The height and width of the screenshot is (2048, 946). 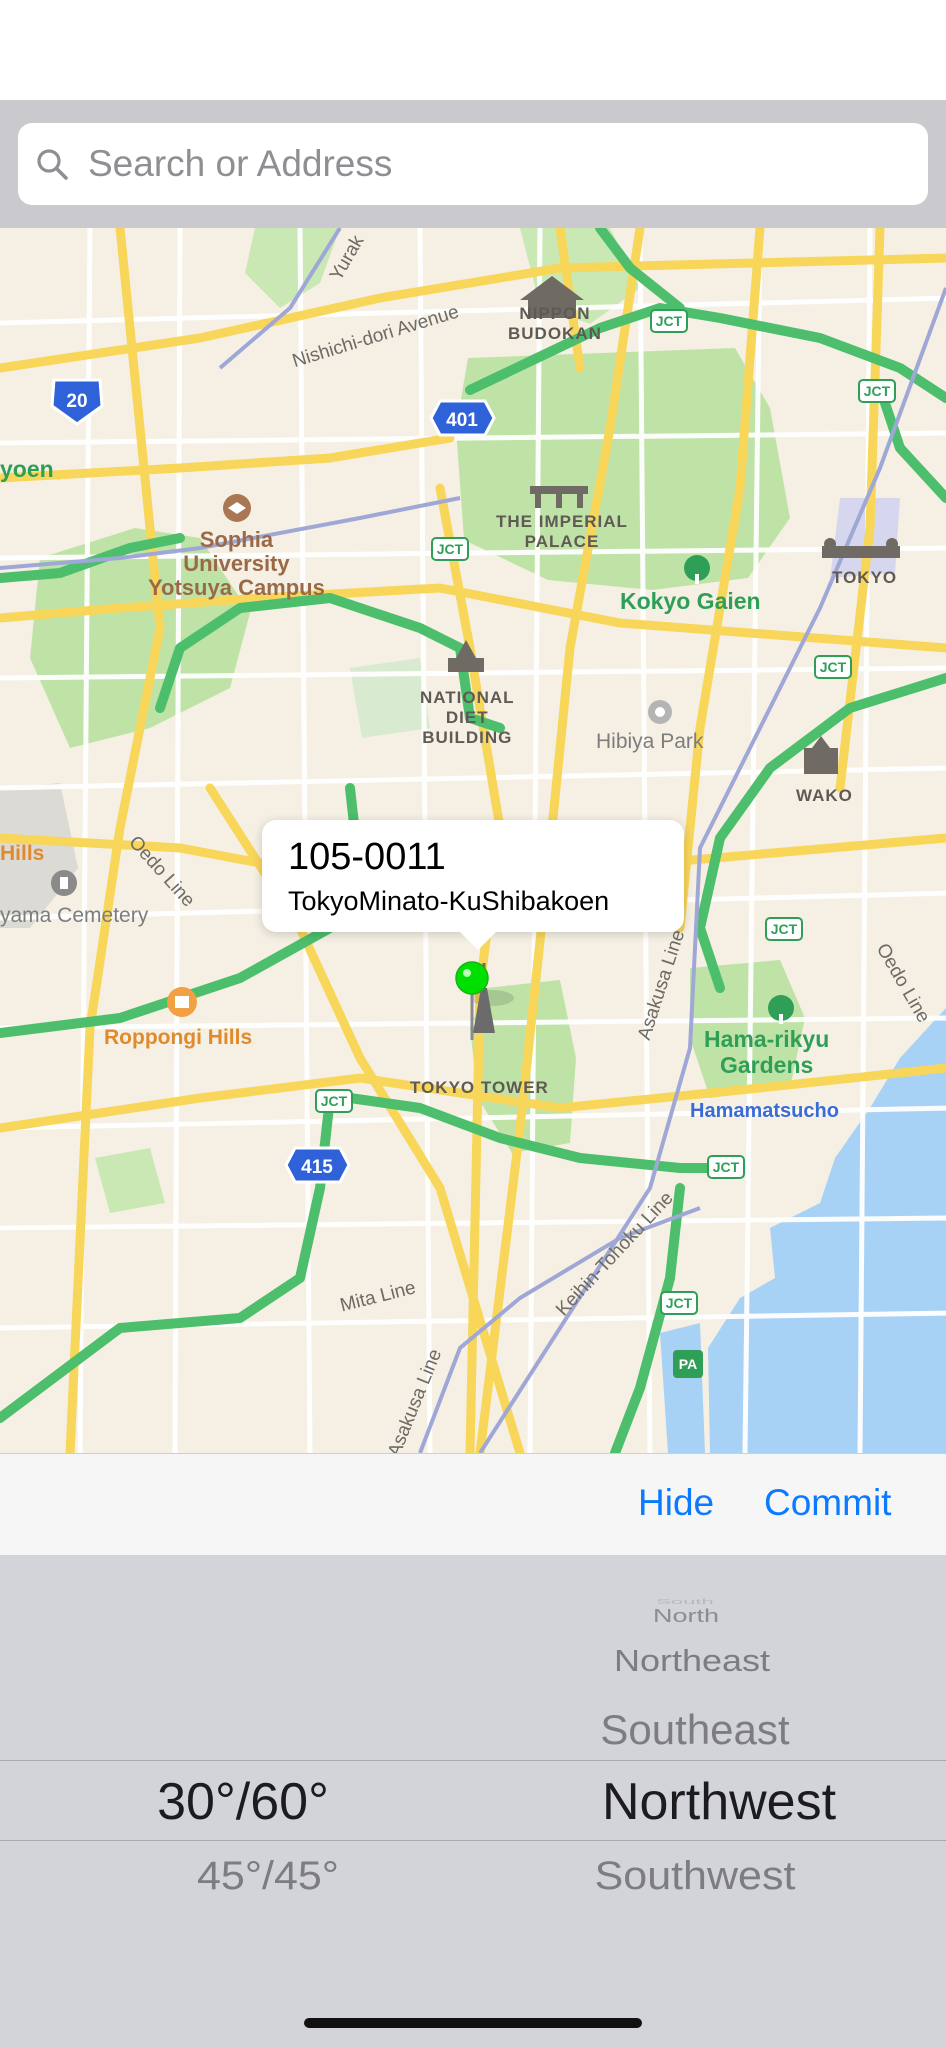 What do you see at coordinates (449, 901) in the screenshot?
I see `callout-address: TokyoMinato-KuShibakoen` at bounding box center [449, 901].